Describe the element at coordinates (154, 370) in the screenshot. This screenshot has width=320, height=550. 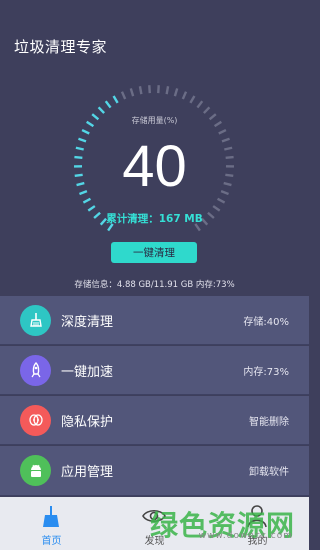
I see `feature-speed-up: 一键加速 内存:73%` at that location.